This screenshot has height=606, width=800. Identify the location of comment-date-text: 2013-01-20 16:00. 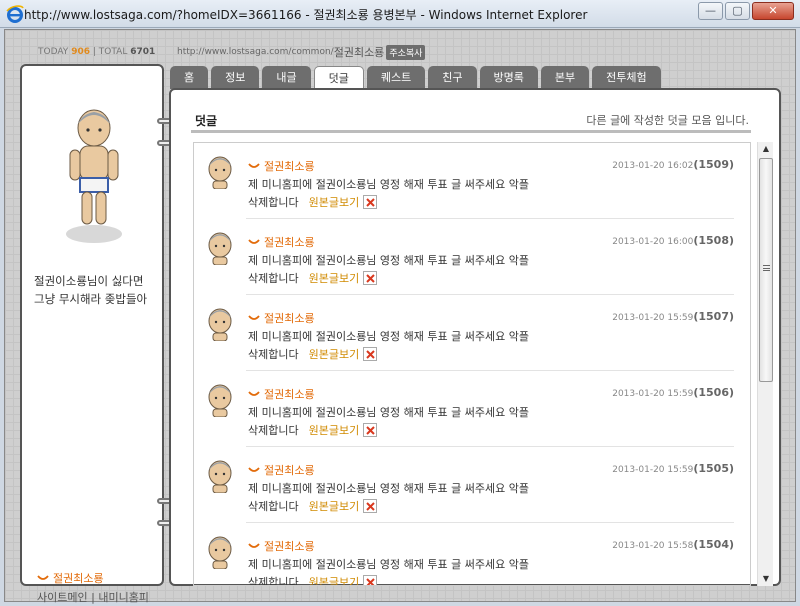
(653, 242).